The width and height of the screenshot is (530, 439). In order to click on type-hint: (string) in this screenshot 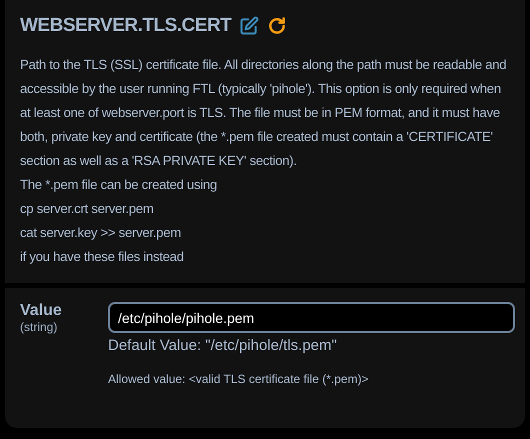, I will do `click(39, 327)`.